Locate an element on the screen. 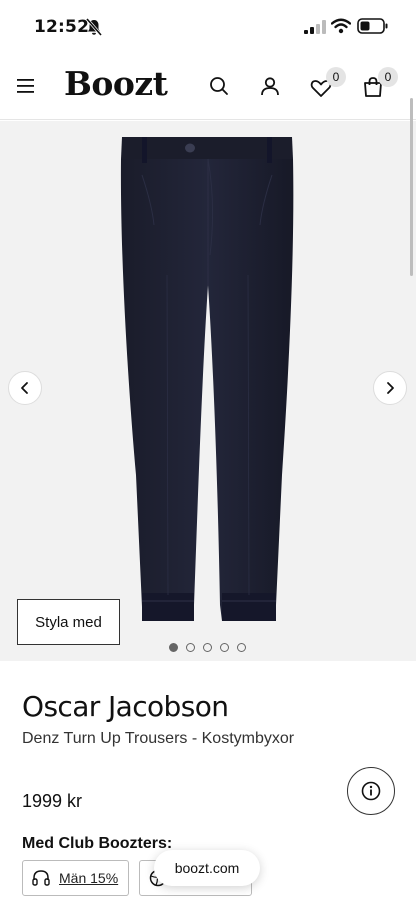 The width and height of the screenshot is (416, 900). battery-icon is located at coordinates (372, 26).